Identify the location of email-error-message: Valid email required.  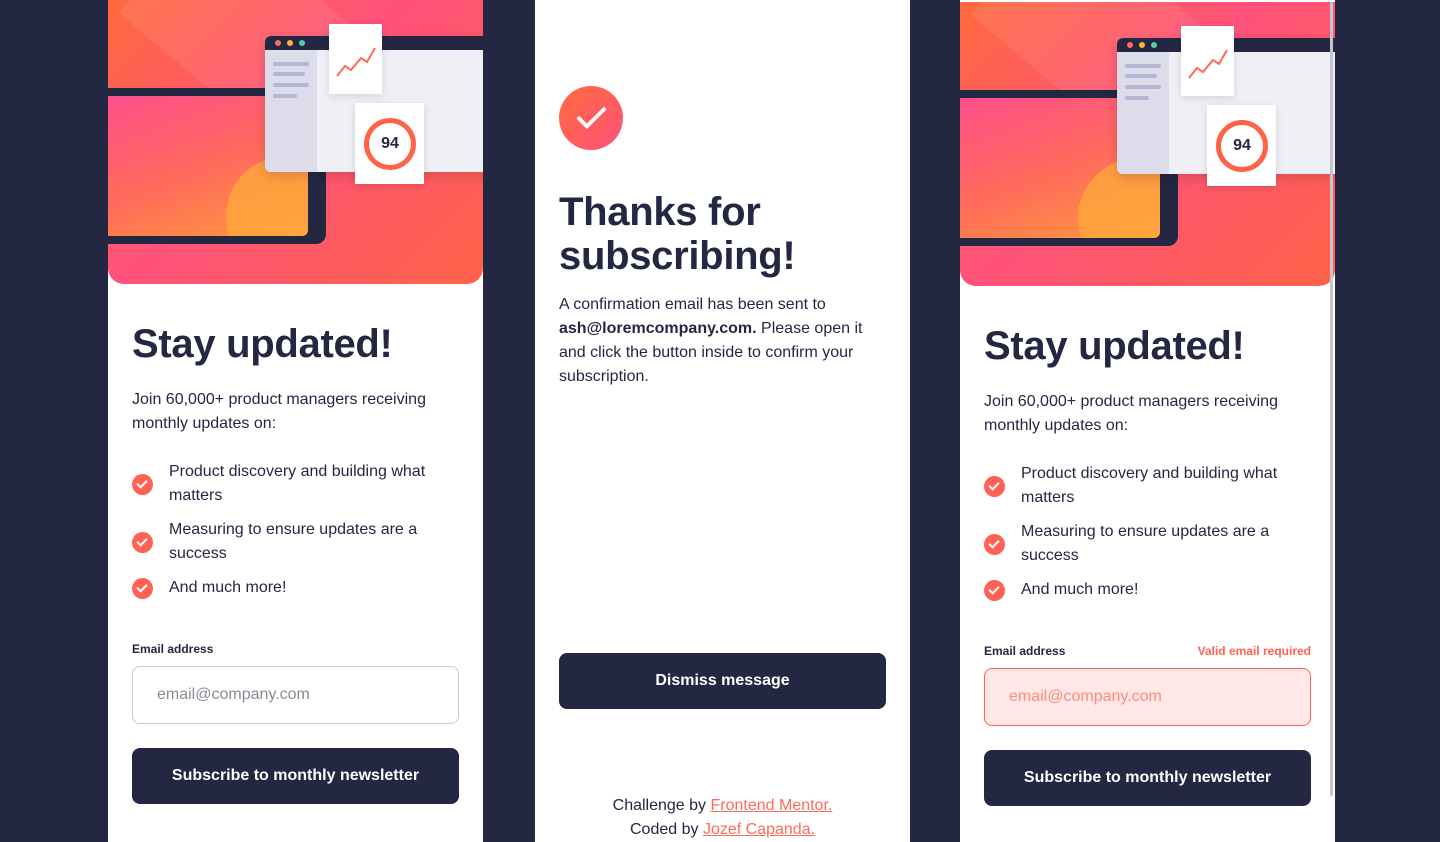
(1254, 651).